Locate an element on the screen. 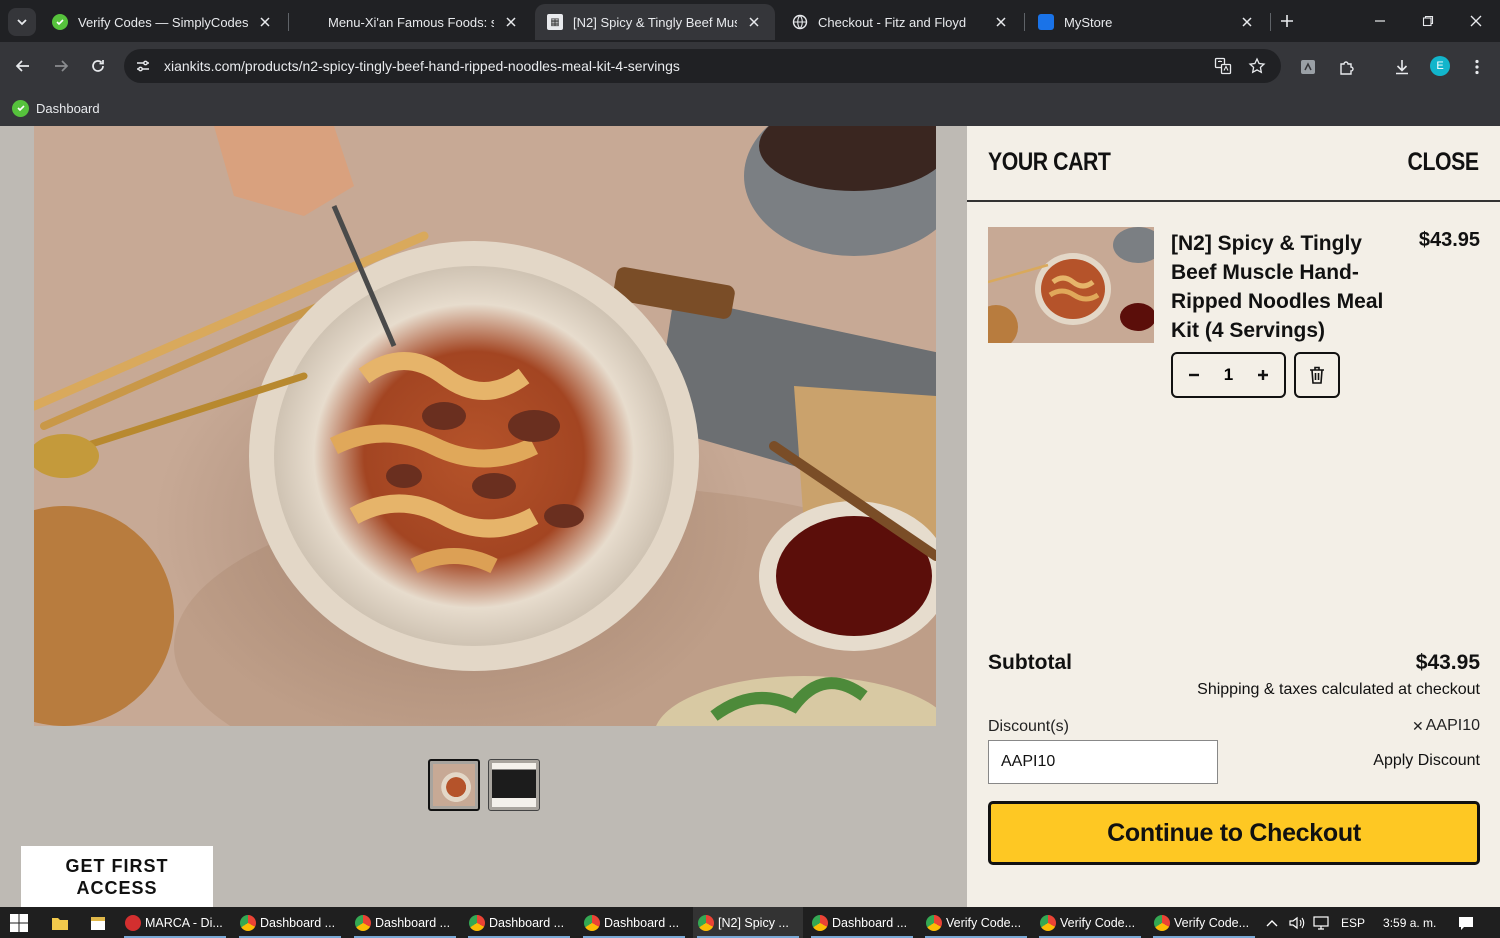 The image size is (1500, 938). subtotal-value: $43.95 is located at coordinates (1447, 662).